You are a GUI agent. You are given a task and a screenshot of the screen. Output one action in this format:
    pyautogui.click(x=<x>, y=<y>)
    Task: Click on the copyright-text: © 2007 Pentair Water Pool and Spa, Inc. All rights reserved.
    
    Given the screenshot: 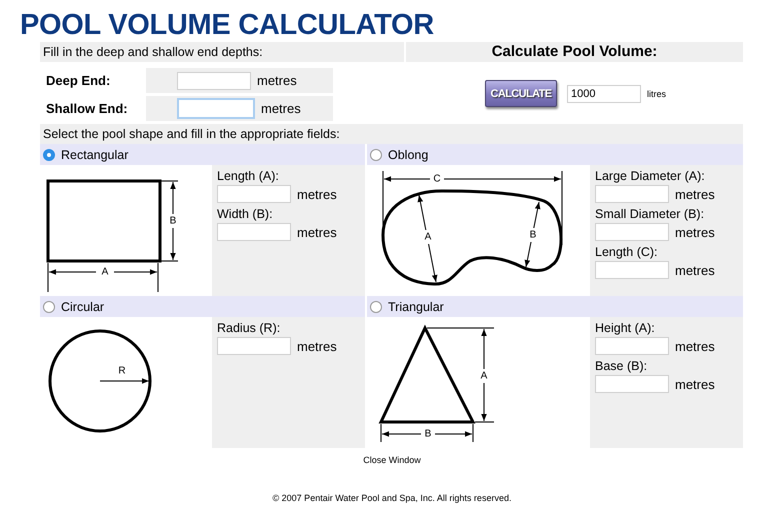 What is the action you would take?
    pyautogui.click(x=392, y=498)
    